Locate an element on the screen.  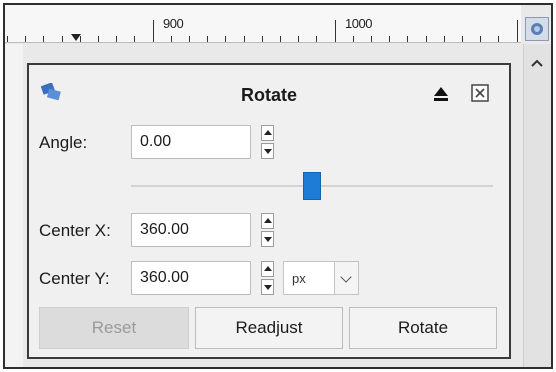
center-y-spinner is located at coordinates (267, 278).